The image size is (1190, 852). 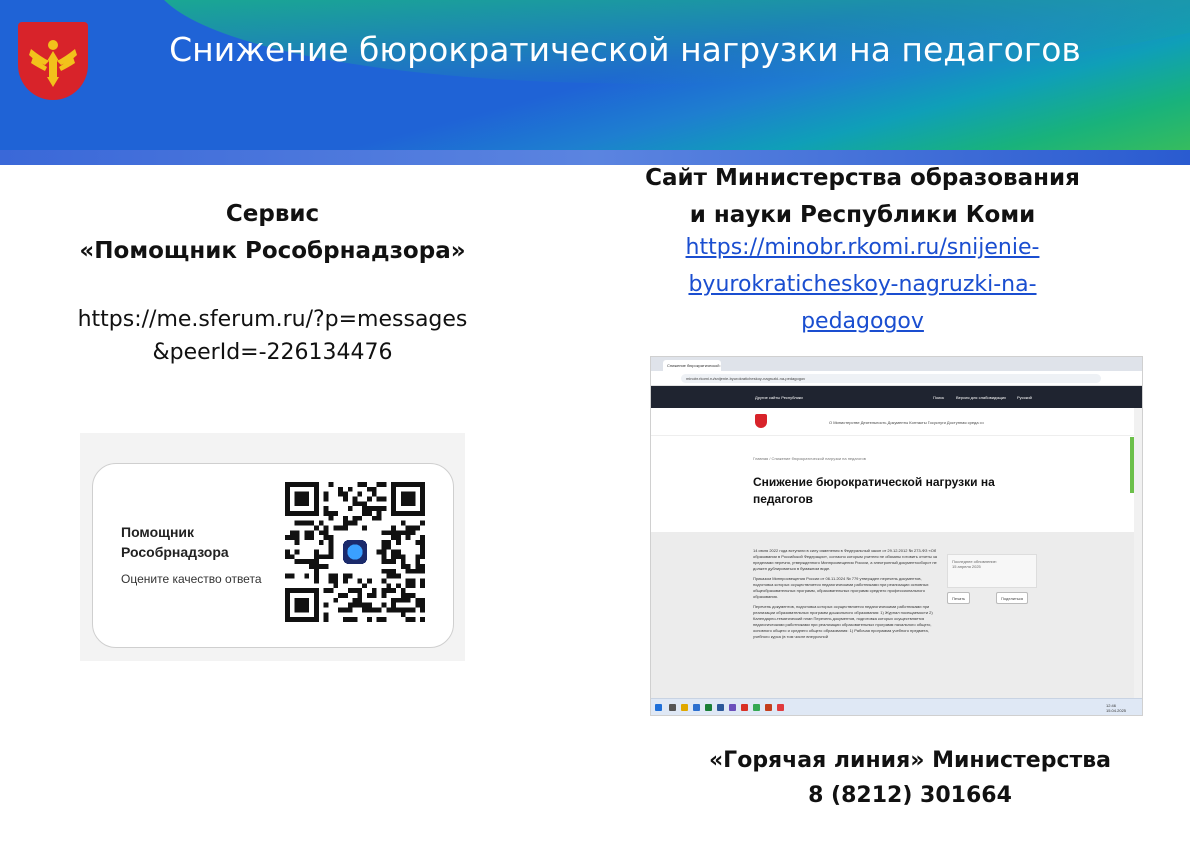 I want to click on update-info-box: Последнее обновление: 15 апреля 2025, so click(x=992, y=571).